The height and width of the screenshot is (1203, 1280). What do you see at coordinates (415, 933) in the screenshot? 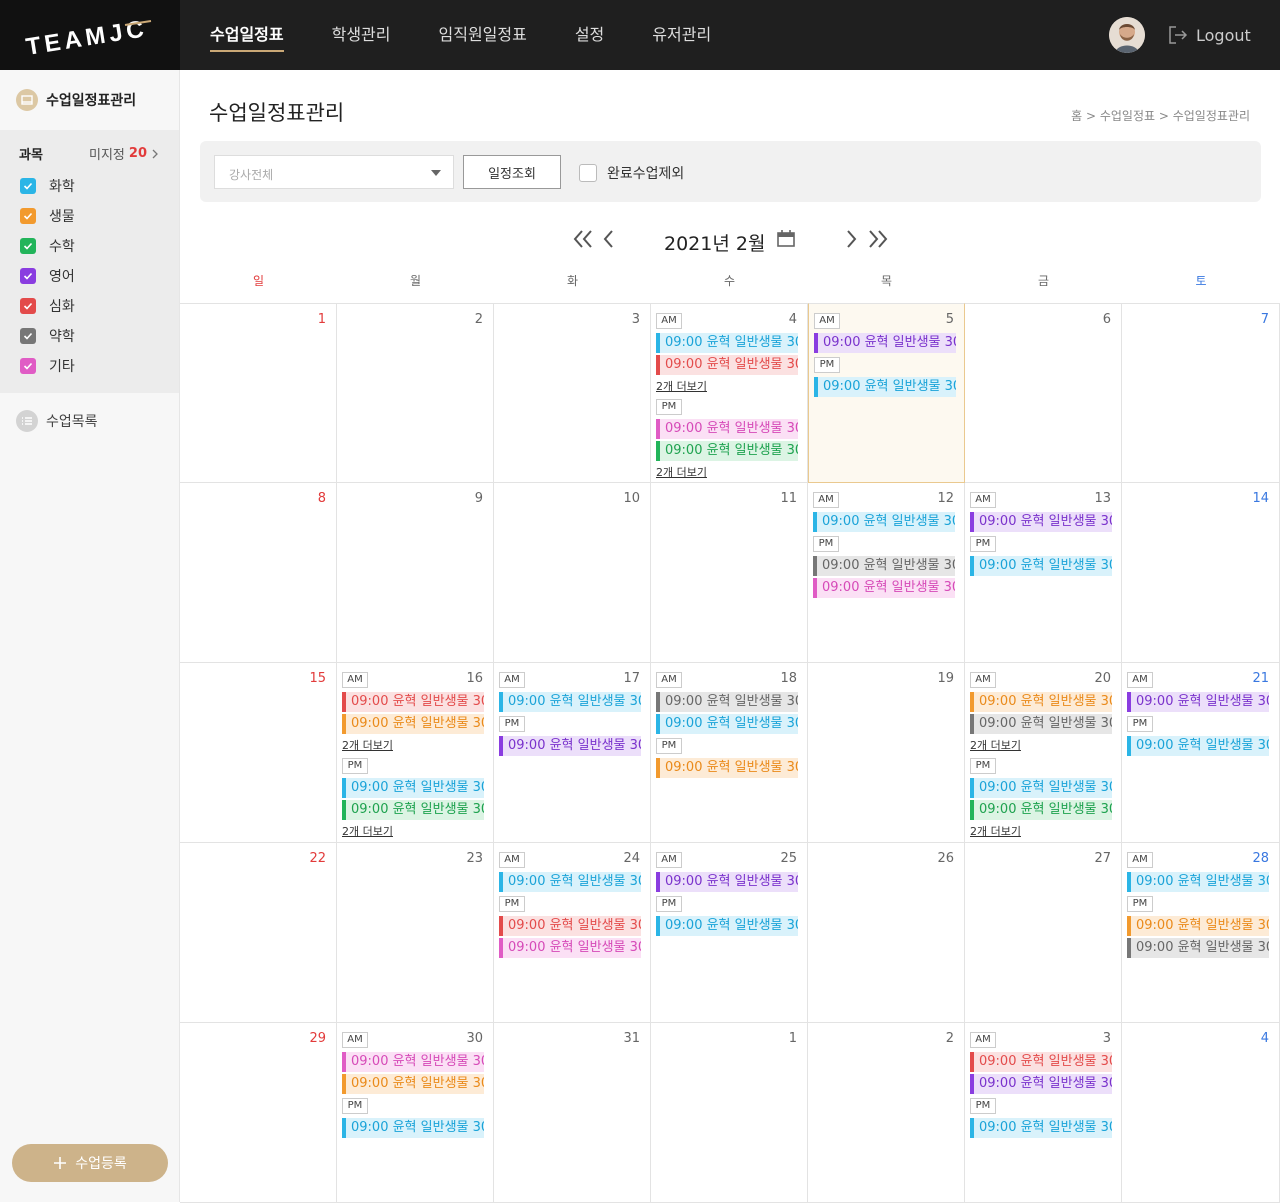
I see `calendar-day-cell: 23` at bounding box center [415, 933].